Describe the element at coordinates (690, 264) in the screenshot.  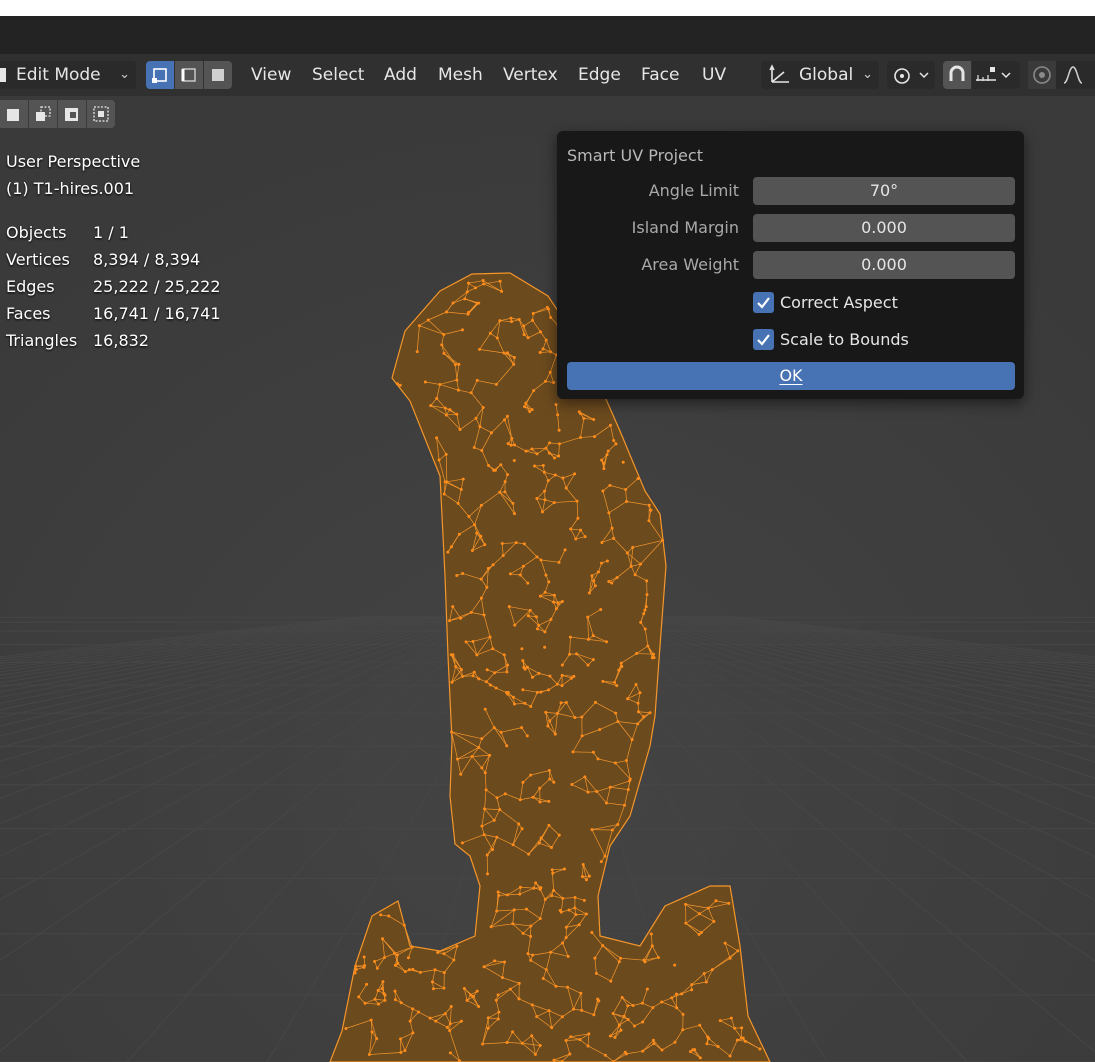
I see `area-weight-label: Area Weight` at that location.